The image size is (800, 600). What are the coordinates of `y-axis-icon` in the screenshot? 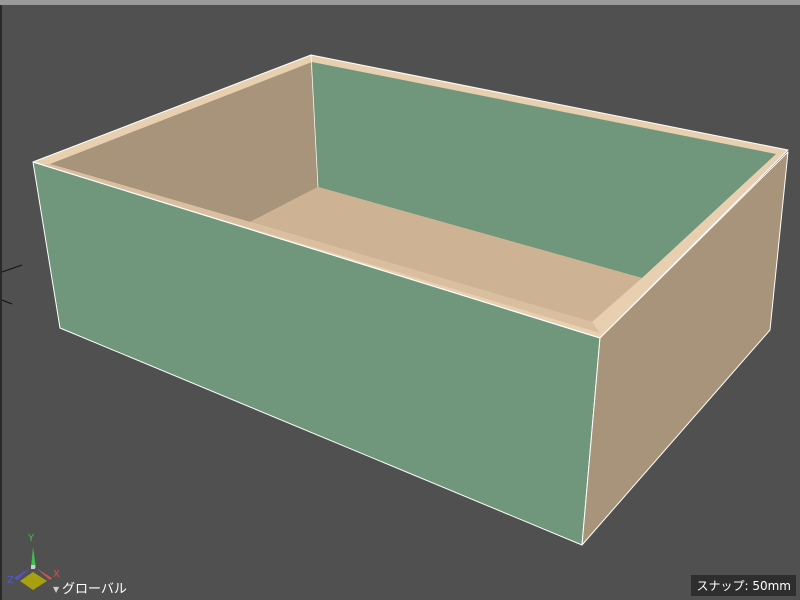 It's located at (33, 557).